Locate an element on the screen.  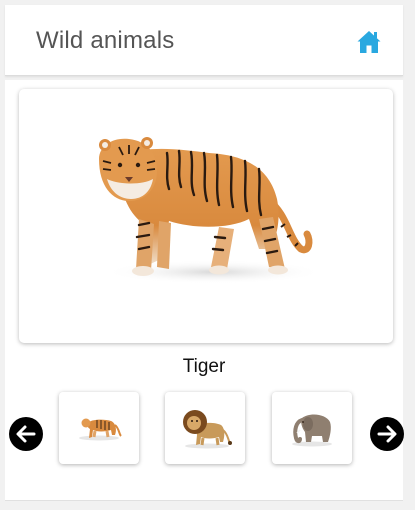
home-button is located at coordinates (369, 42).